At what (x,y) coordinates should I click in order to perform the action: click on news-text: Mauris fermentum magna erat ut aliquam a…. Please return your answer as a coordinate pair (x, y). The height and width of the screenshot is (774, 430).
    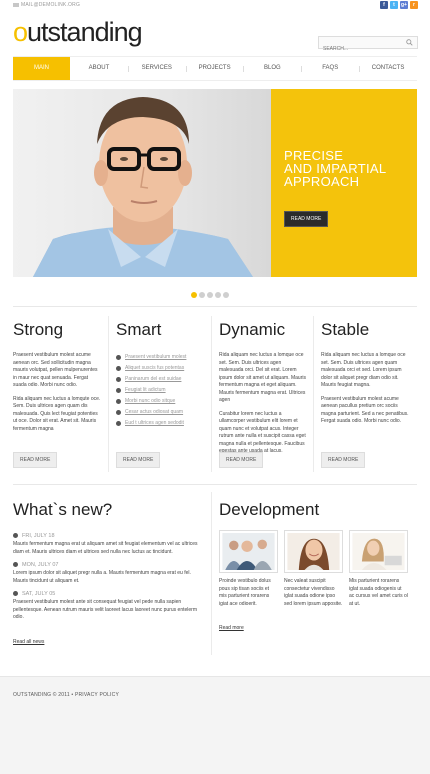
    Looking at the image, I should click on (105, 548).